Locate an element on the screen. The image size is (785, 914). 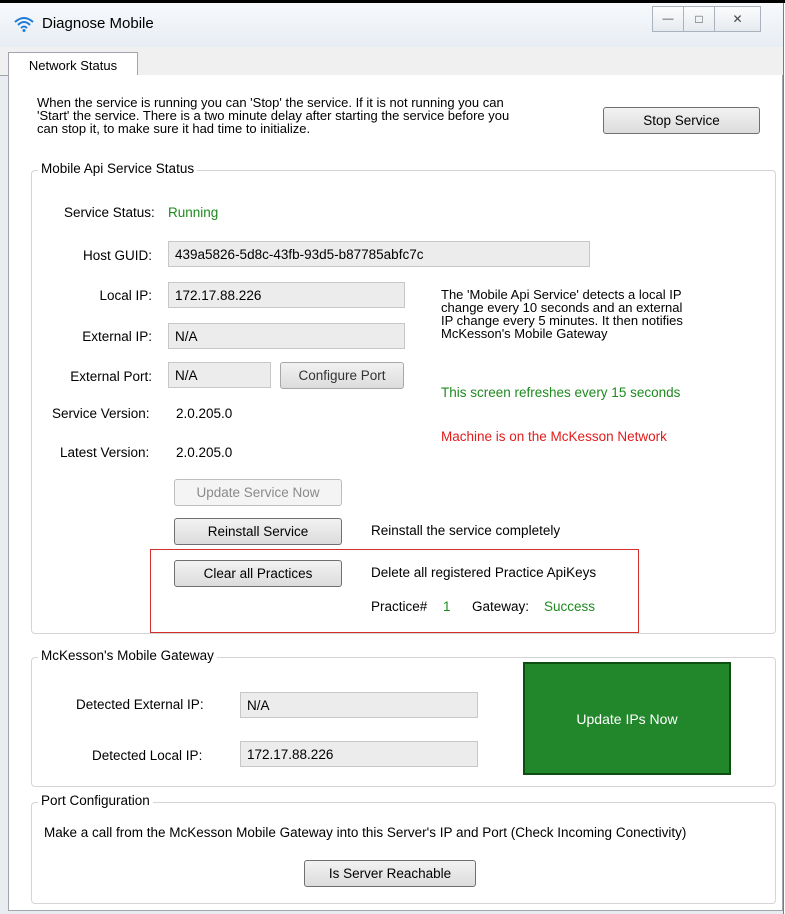
reinstall-service-button: Reinstall Service is located at coordinates (258, 531).